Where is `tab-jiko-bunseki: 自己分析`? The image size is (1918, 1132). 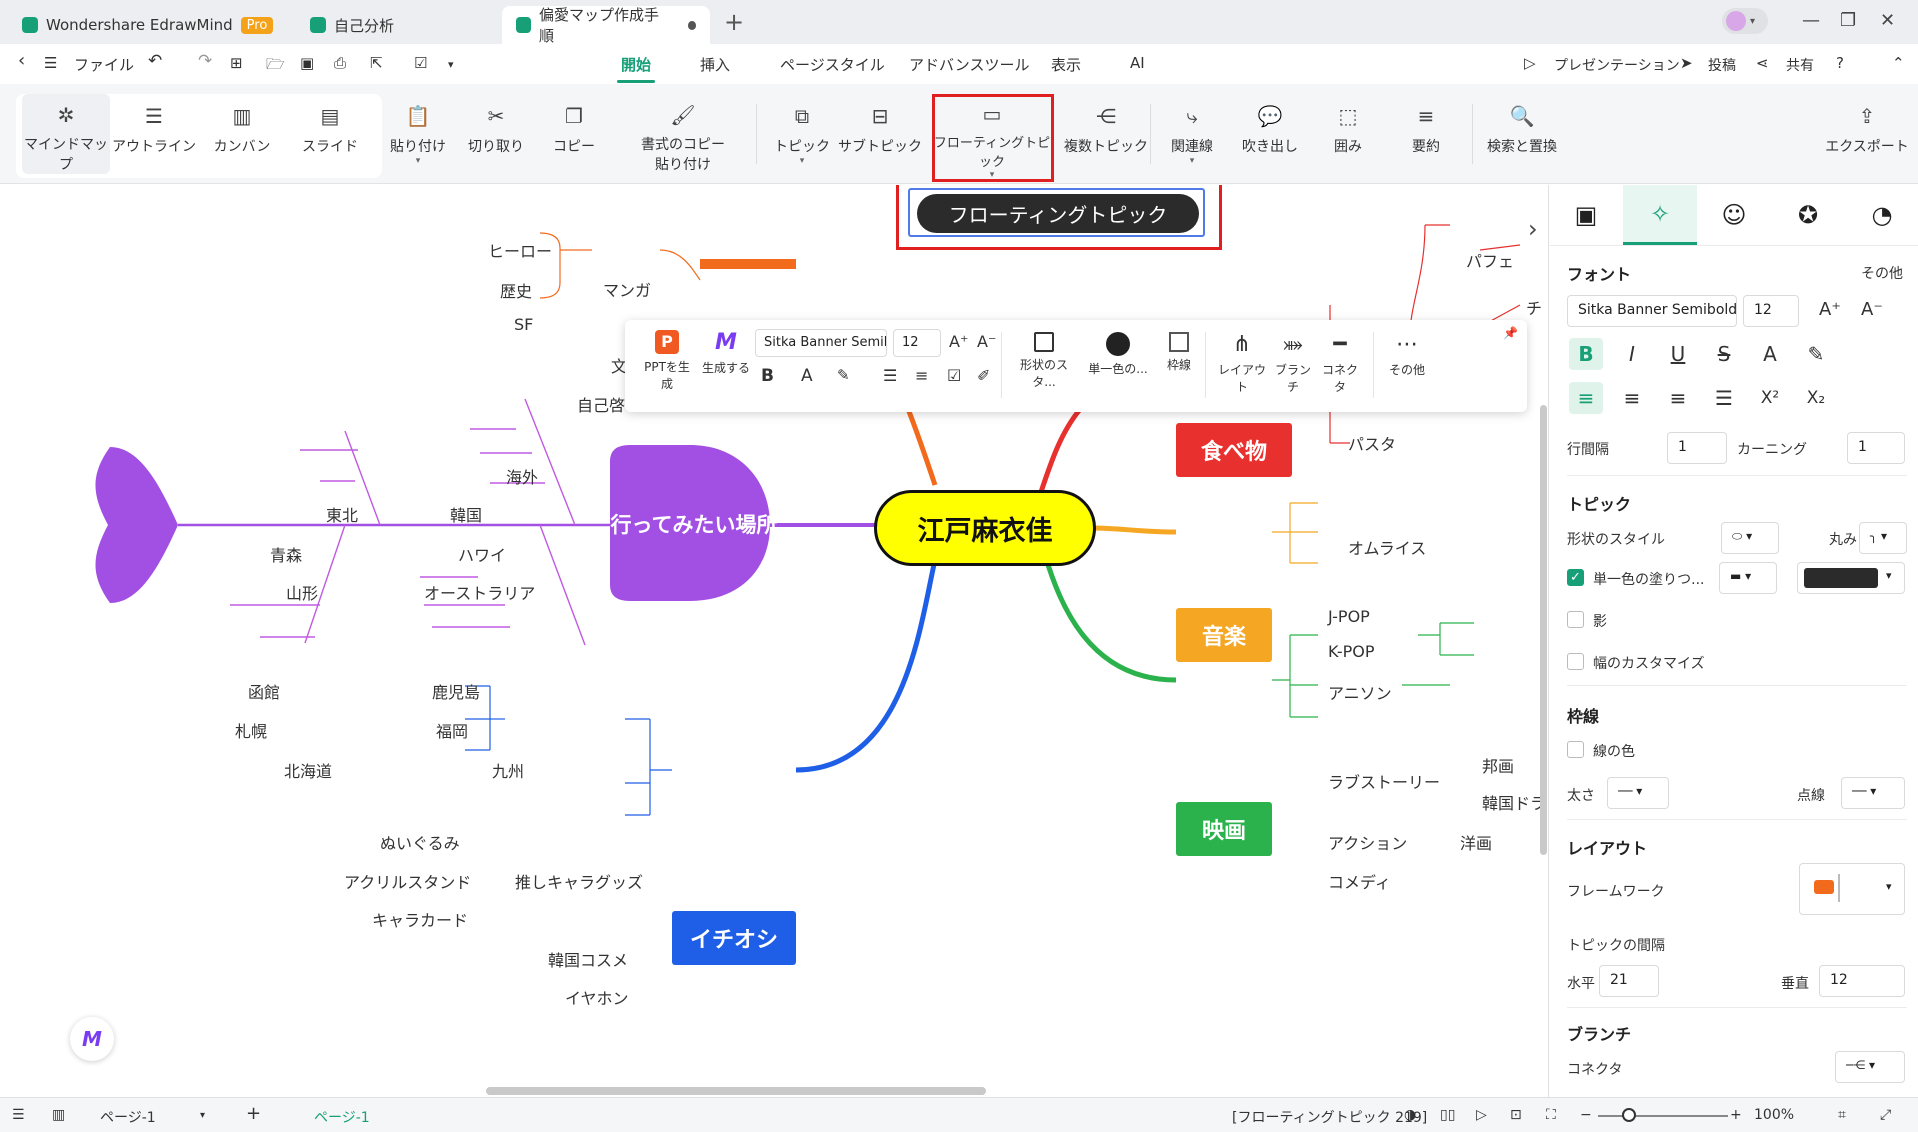
tab-jiko-bunseki: 自己分析 is located at coordinates (352, 25).